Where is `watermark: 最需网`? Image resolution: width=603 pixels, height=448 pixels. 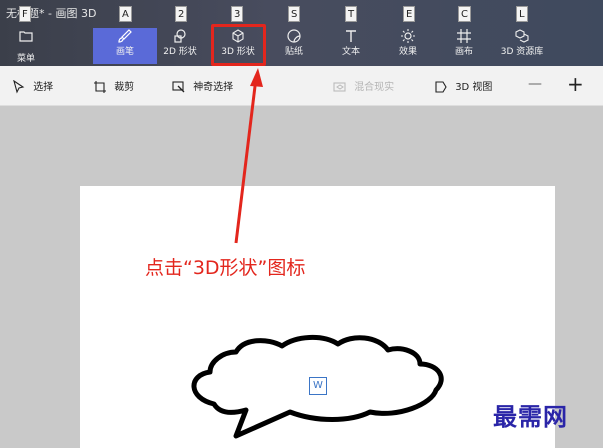
watermark: 最需网 is located at coordinates (530, 416).